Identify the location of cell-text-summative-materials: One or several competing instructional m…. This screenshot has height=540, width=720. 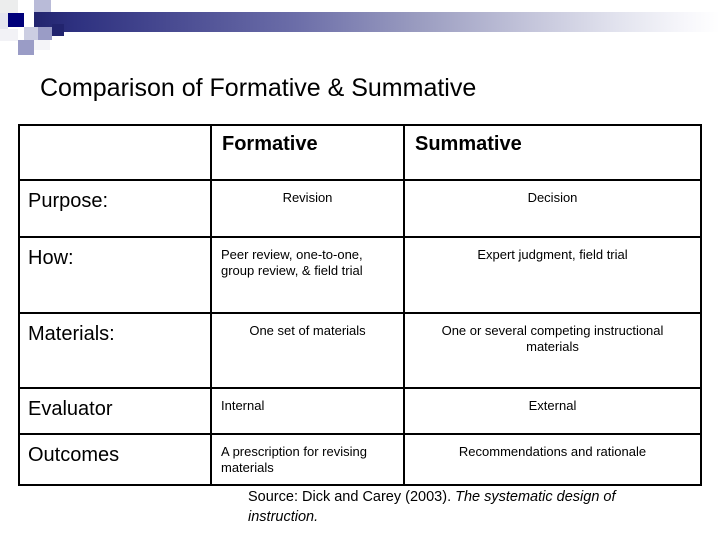
(552, 339).